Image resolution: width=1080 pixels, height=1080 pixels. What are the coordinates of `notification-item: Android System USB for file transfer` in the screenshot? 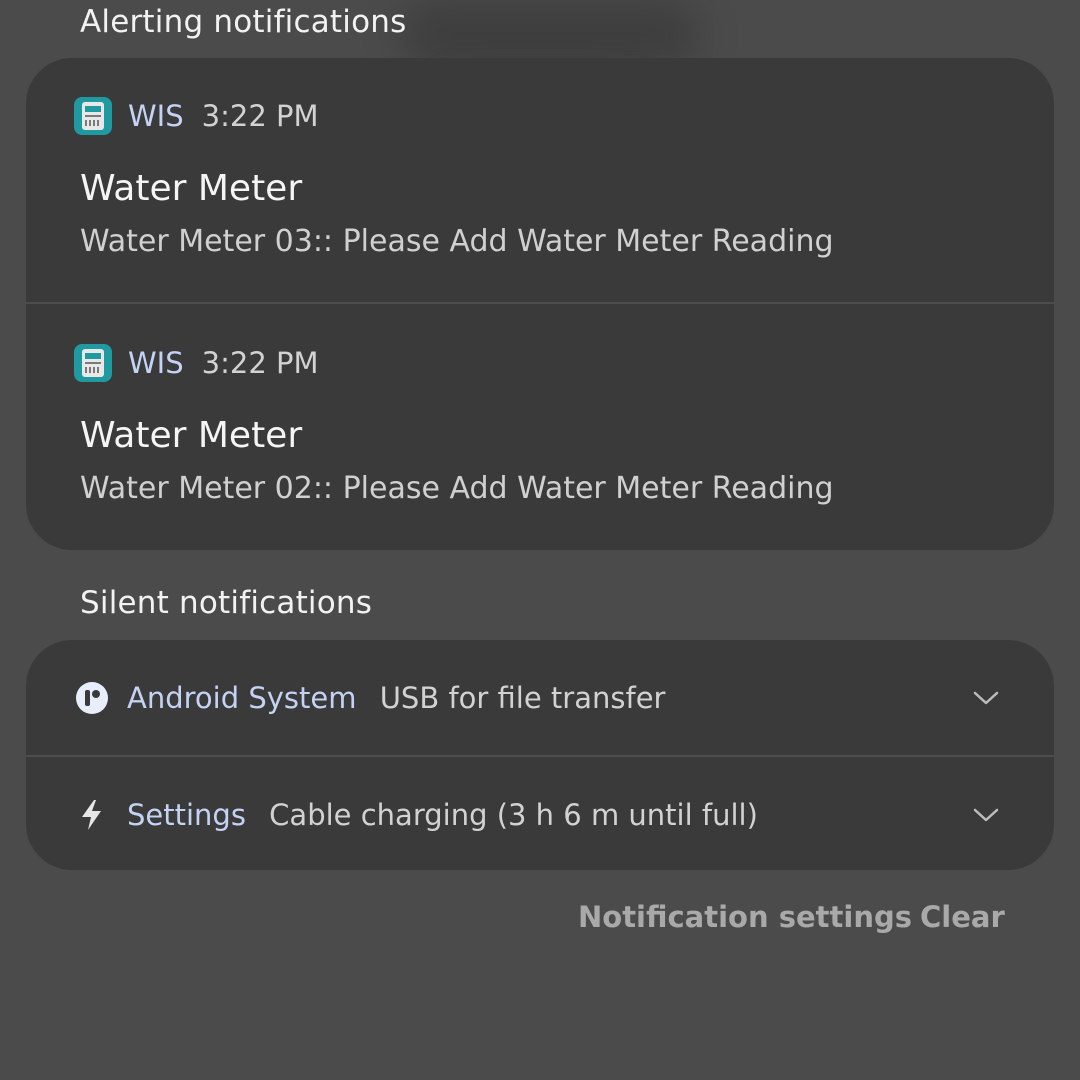 It's located at (540, 698).